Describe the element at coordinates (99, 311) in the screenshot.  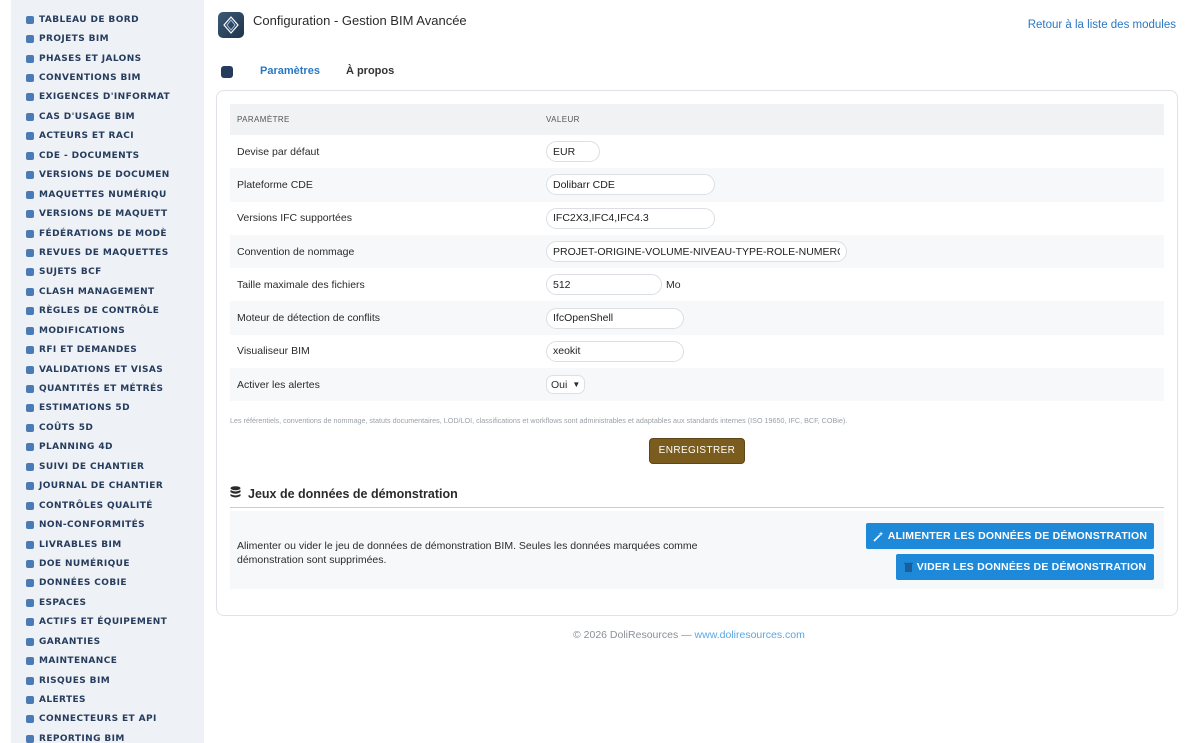
I see `sidebar-item-label: RÈGLES DE CONTRÔLE` at that location.